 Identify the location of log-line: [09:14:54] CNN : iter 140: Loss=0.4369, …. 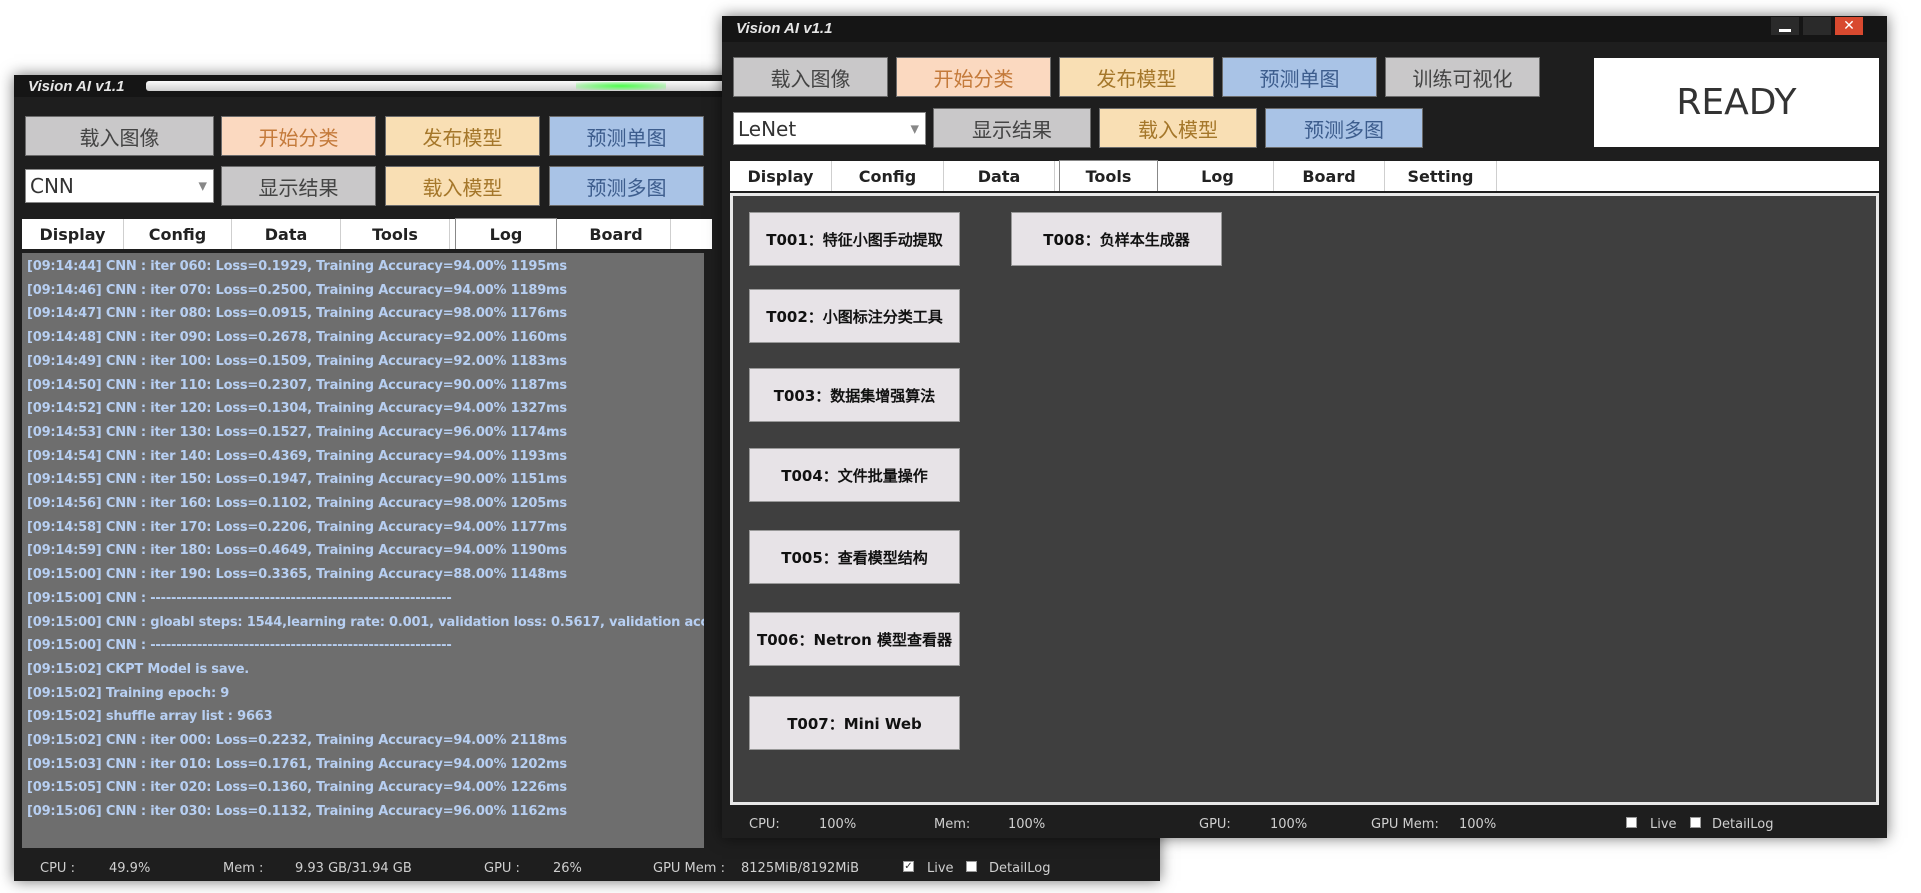
(297, 456).